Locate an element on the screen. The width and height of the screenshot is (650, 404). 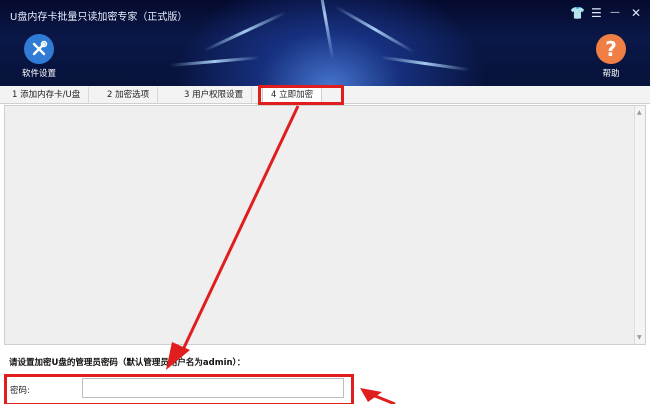
close-icon: ✕ is located at coordinates (636, 13).